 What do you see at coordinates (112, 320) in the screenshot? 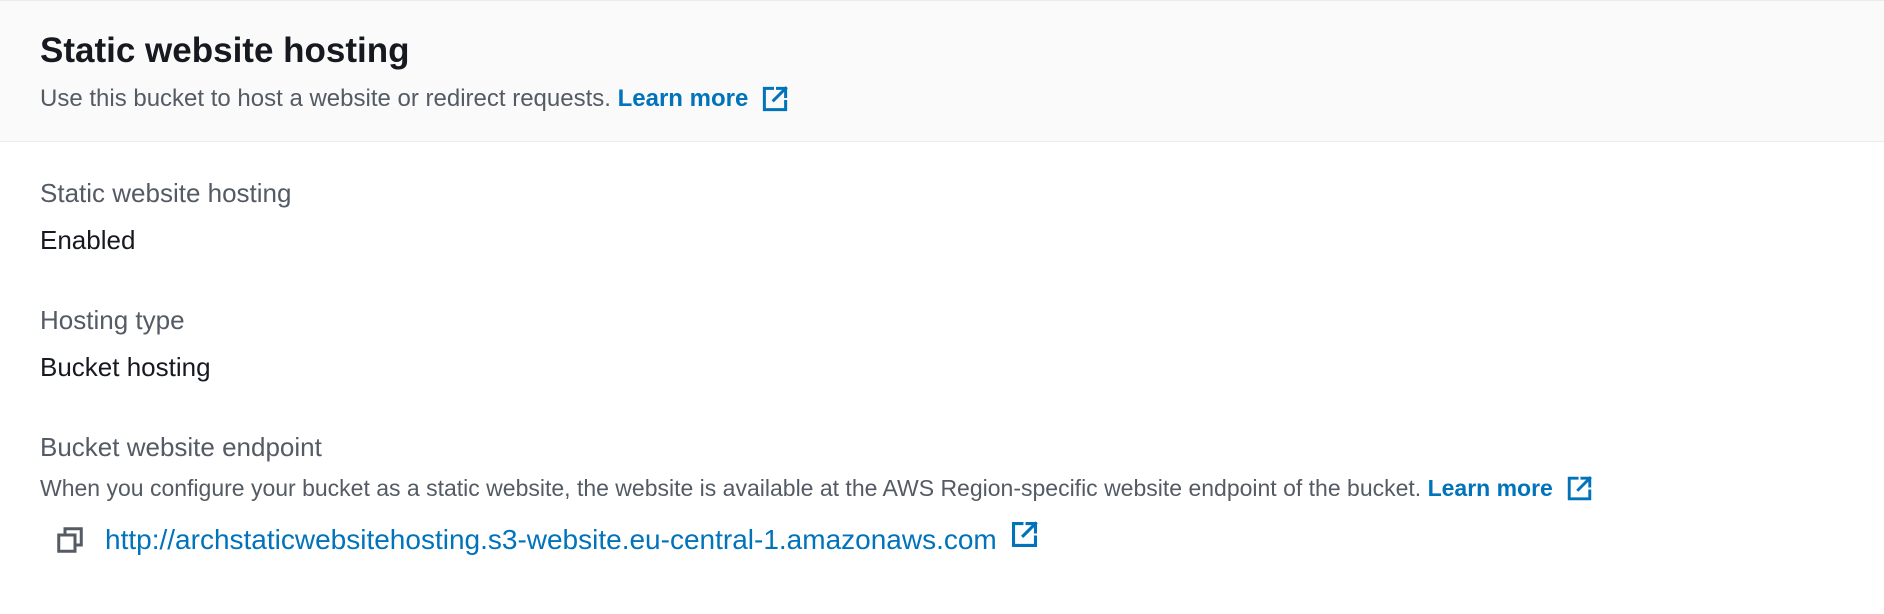
I see `hosting-type-label: Hosting type` at bounding box center [112, 320].